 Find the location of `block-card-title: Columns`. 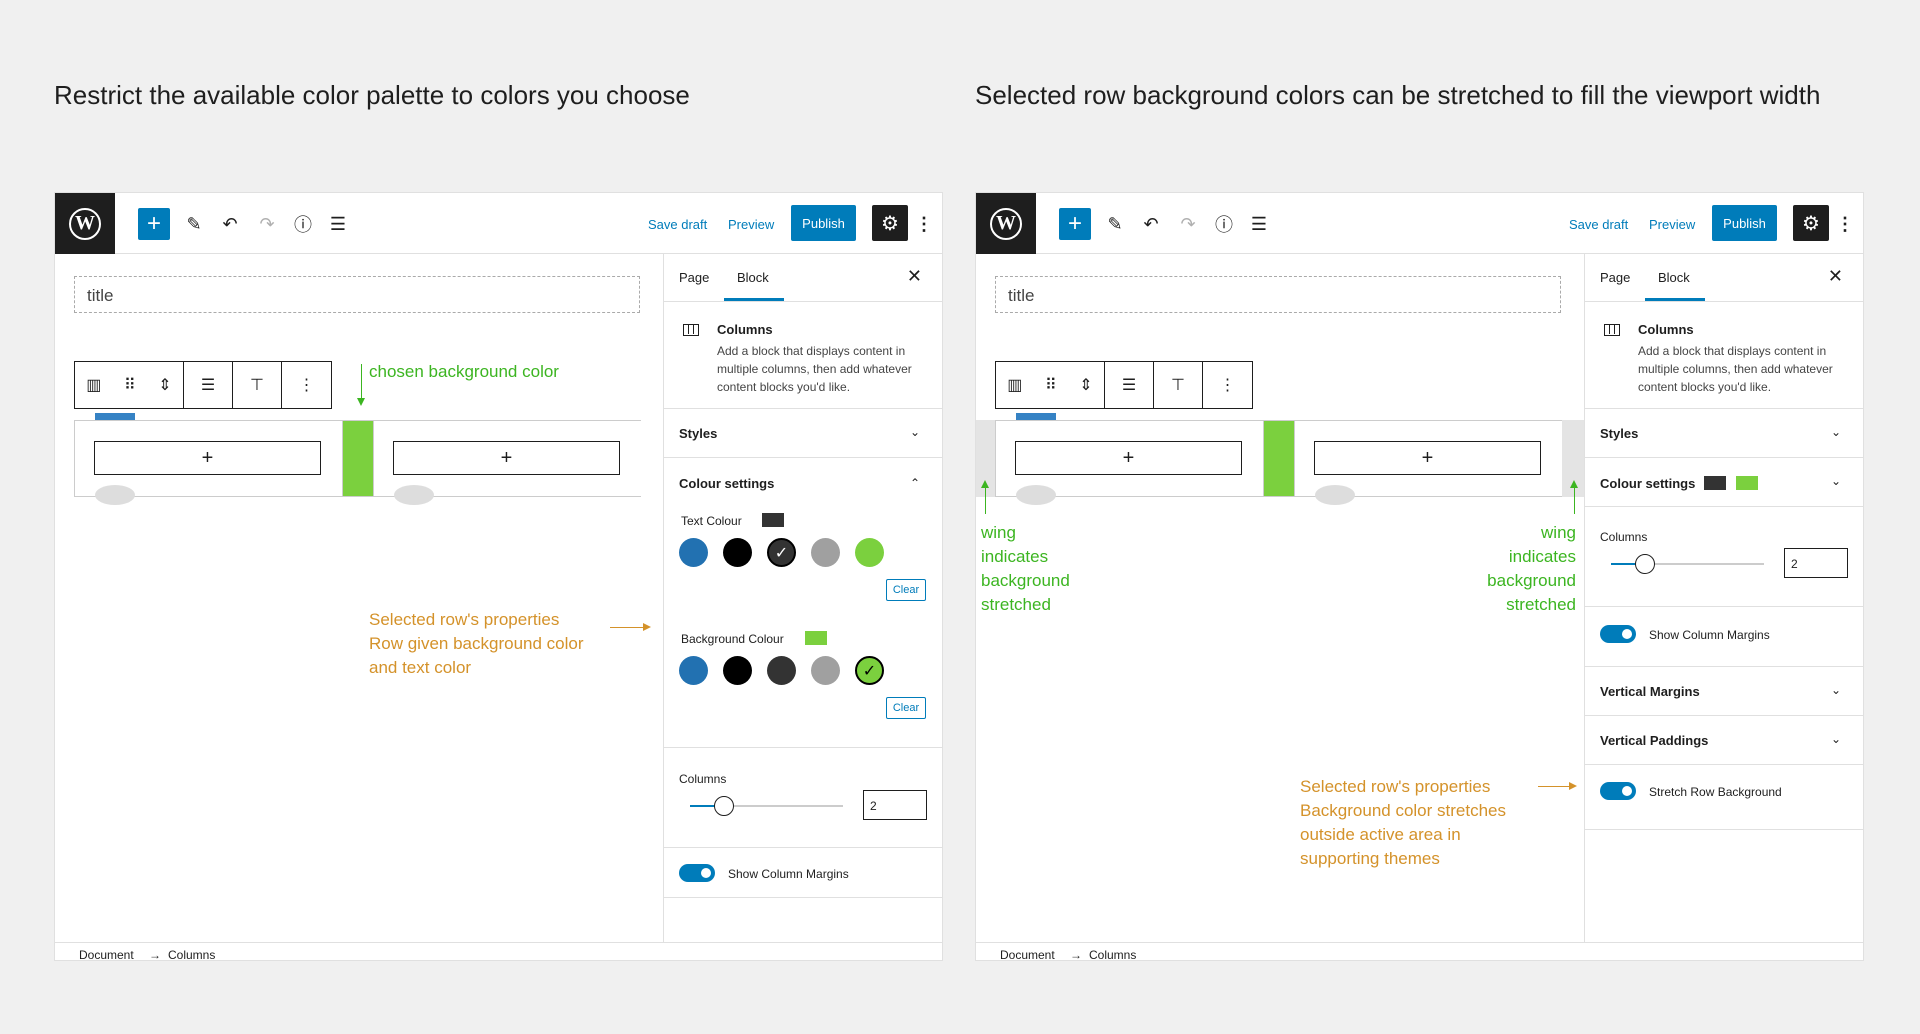

block-card-title: Columns is located at coordinates (1666, 329).